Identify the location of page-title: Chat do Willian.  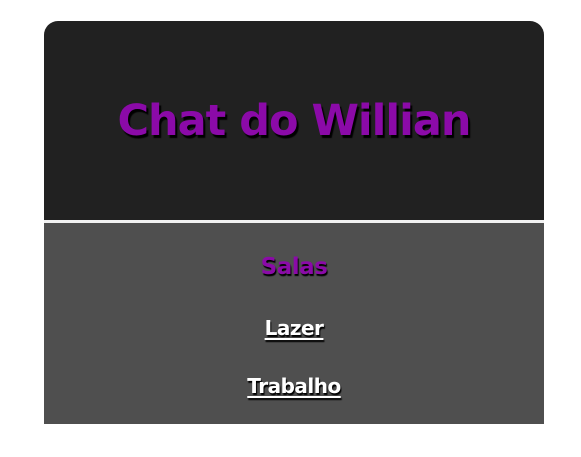
(294, 120).